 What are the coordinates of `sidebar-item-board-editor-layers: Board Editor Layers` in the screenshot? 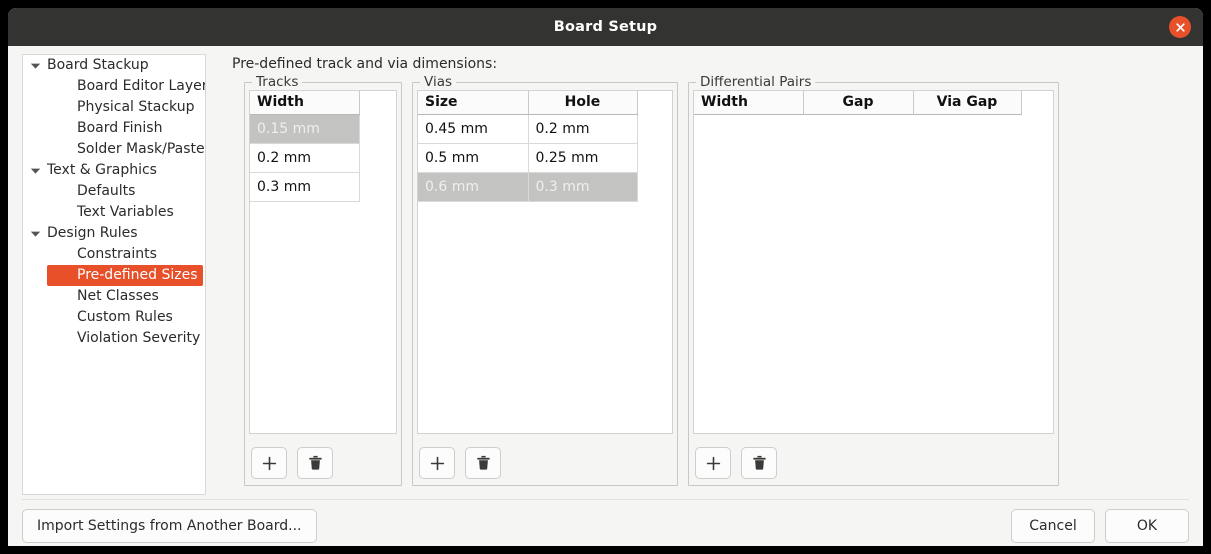 It's located at (114, 86).